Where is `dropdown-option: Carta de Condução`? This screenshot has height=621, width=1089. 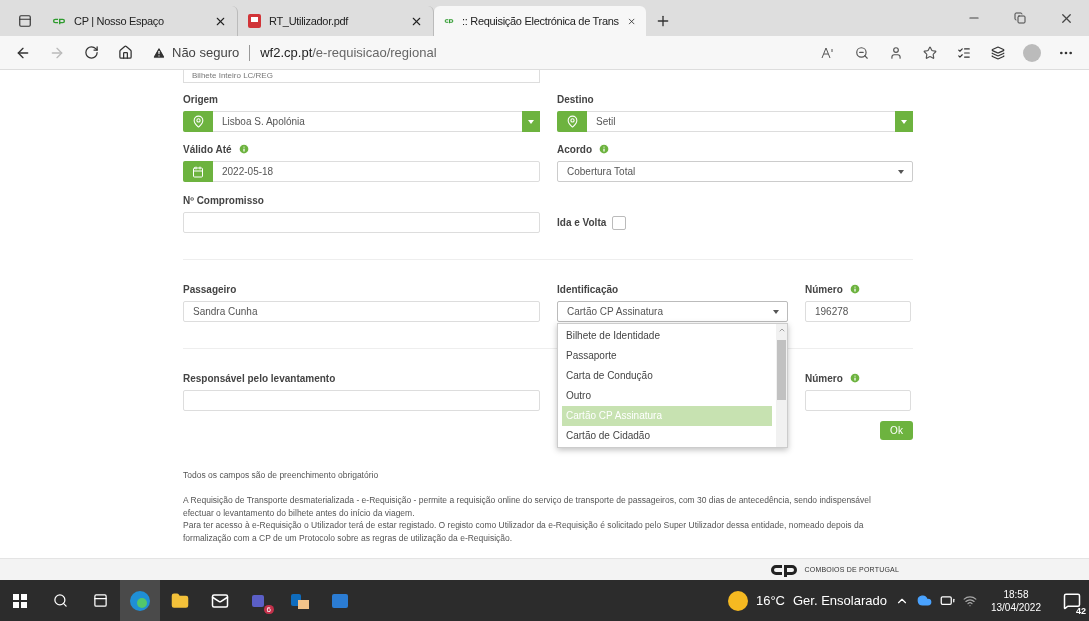 dropdown-option: Carta de Condução is located at coordinates (667, 376).